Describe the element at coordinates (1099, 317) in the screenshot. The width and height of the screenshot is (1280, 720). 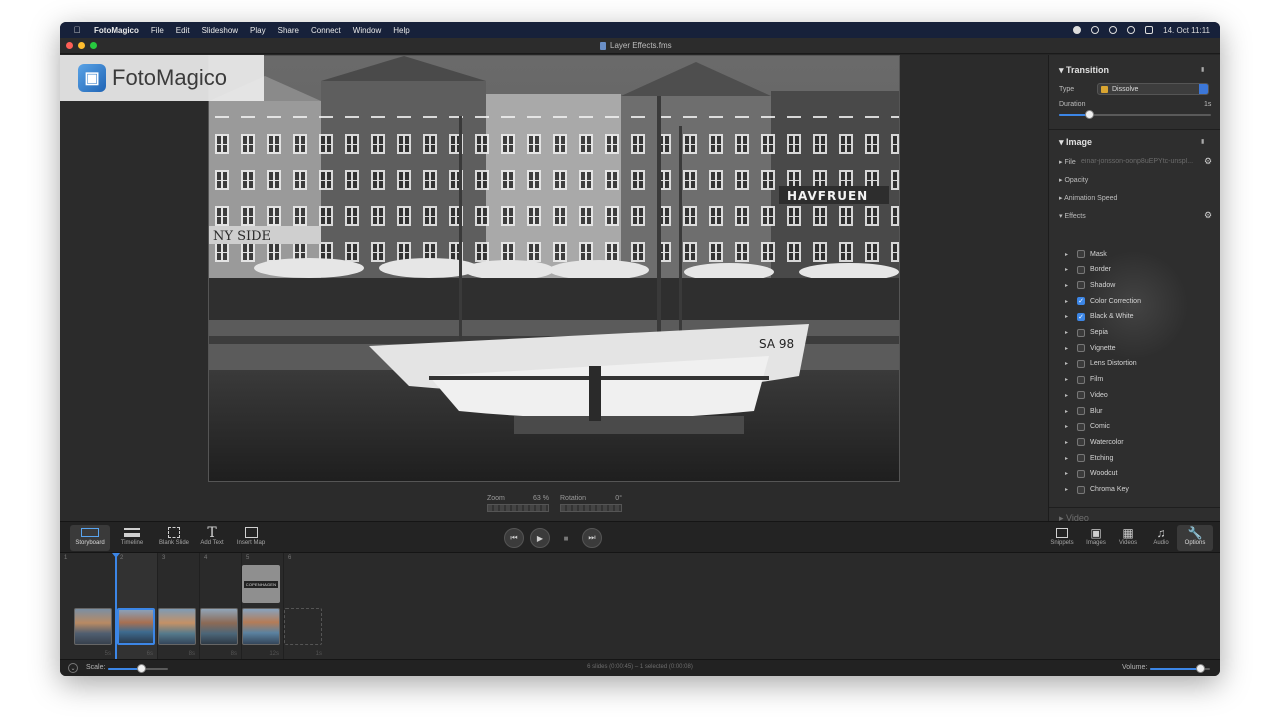
I see `effect-row-black-white: ▸ ✓ Black & White` at that location.